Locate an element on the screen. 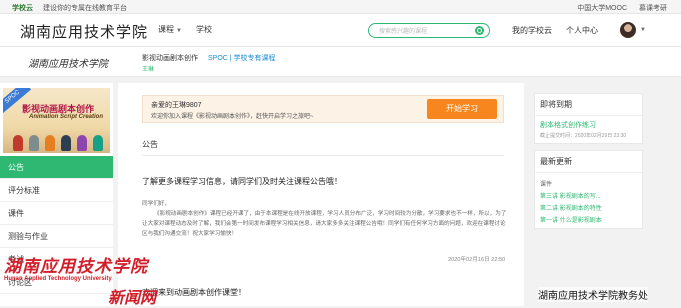 Image resolution: width=681 pixels, height=308 pixels. source-caption: 湖南应用技术学院教务处 is located at coordinates (593, 294).